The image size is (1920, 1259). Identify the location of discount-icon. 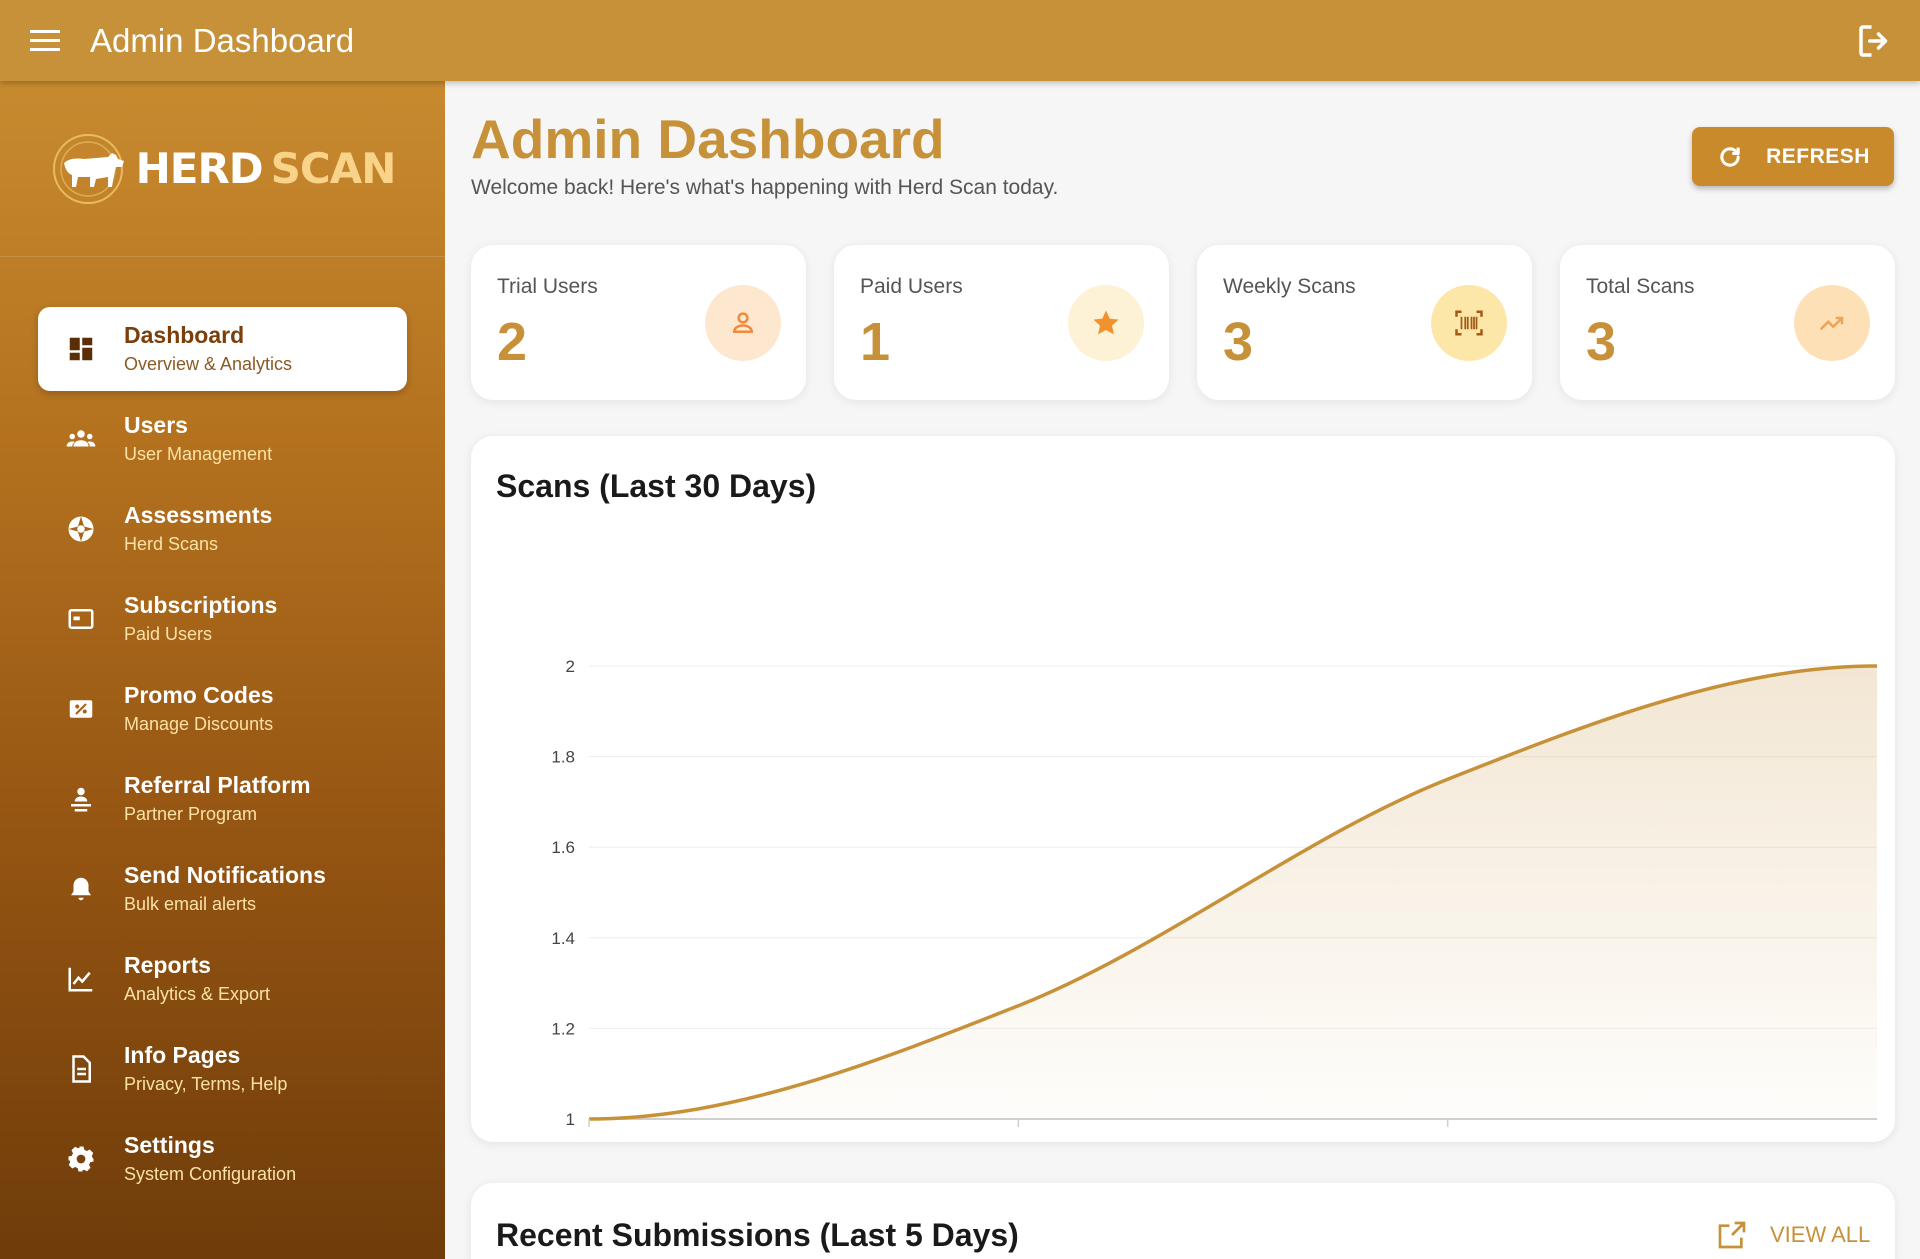
(81, 709).